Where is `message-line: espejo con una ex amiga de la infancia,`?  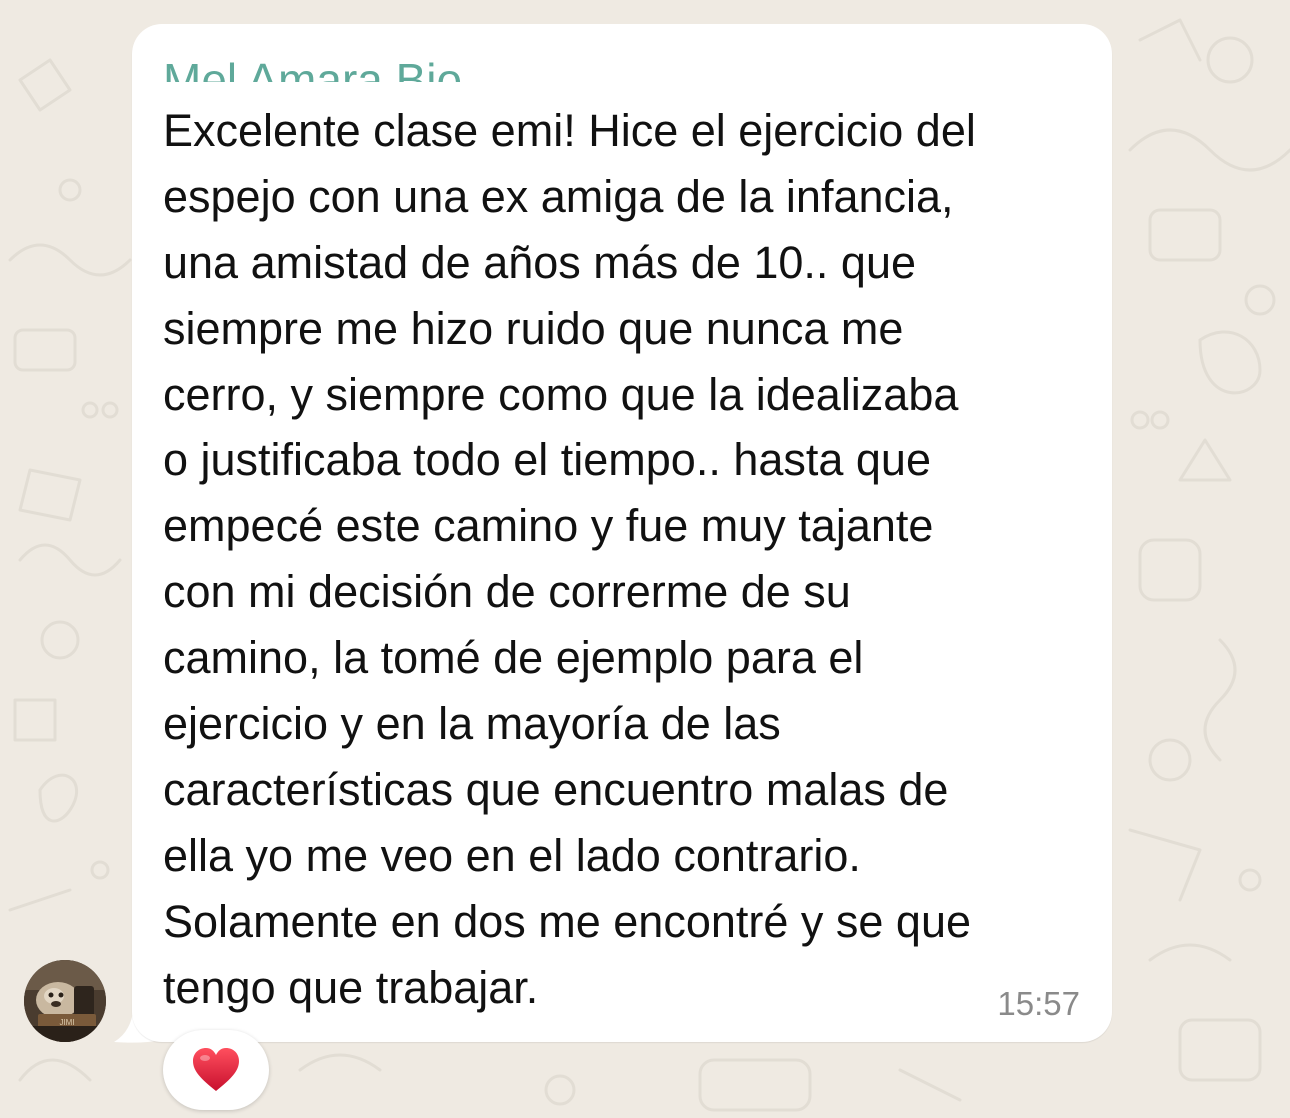
message-line: espejo con una ex amiga de la infancia, is located at coordinates (558, 196).